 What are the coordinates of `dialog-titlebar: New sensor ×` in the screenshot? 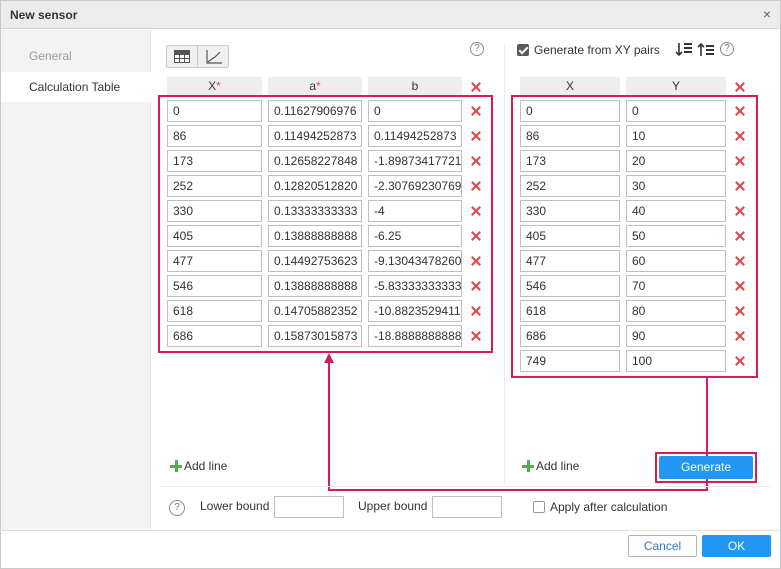 It's located at (390, 15).